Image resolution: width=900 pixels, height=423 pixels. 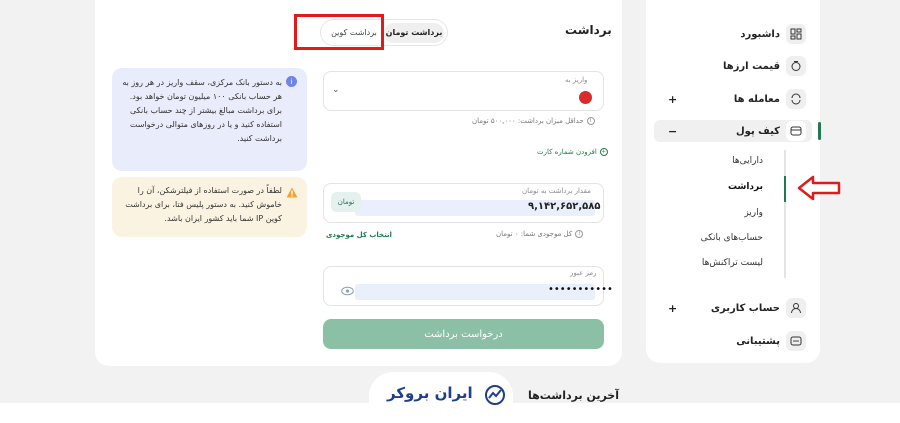 I want to click on bank-card-select, so click(x=463, y=91).